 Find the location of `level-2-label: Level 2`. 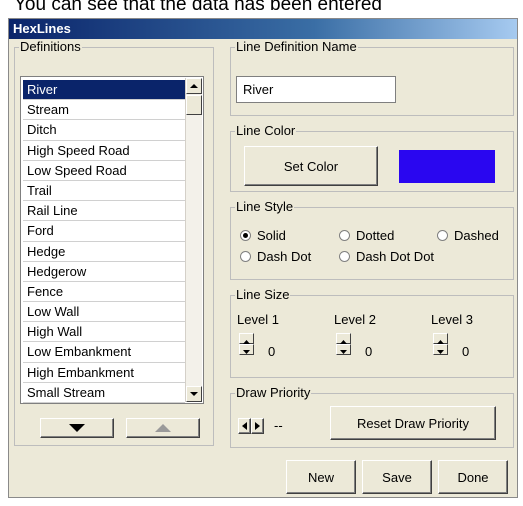

level-2-label: Level 2 is located at coordinates (355, 319).